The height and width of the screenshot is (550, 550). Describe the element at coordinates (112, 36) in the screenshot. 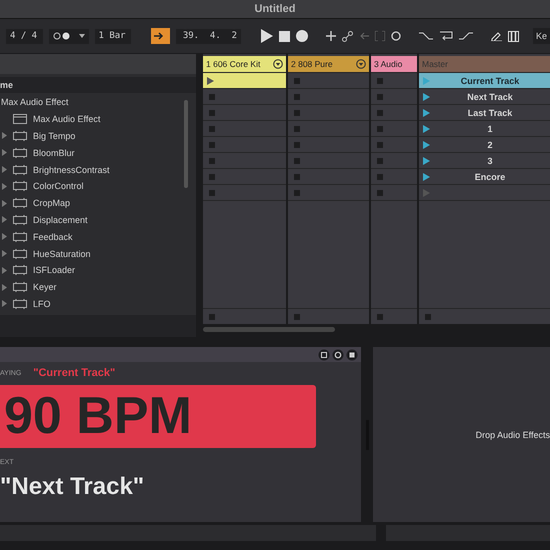

I see `quantize-menu: 1 Bar` at that location.